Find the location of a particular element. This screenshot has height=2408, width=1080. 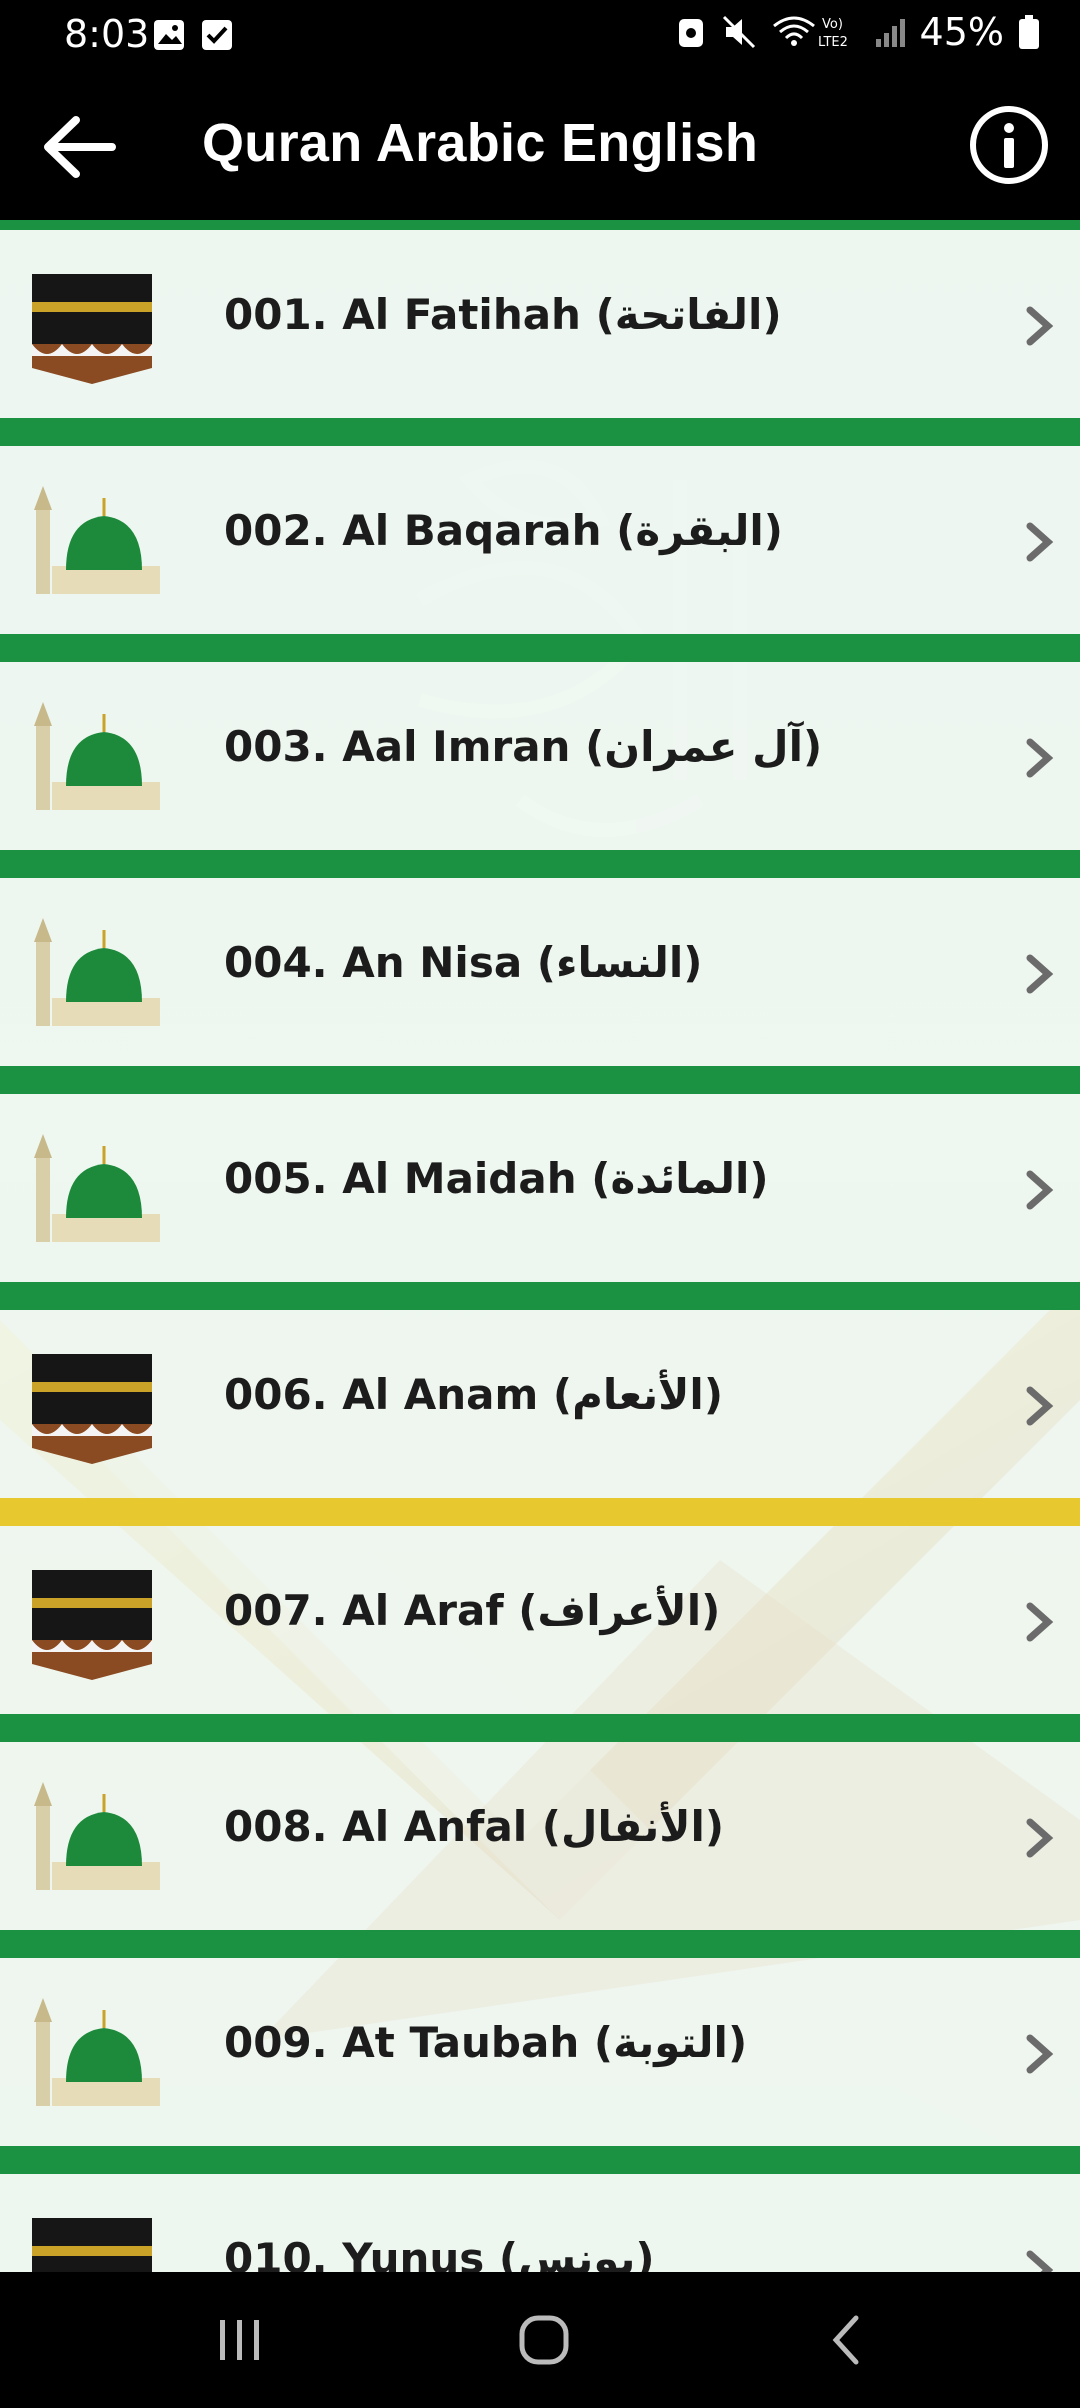

checkbox-icon is located at coordinates (217, 35).